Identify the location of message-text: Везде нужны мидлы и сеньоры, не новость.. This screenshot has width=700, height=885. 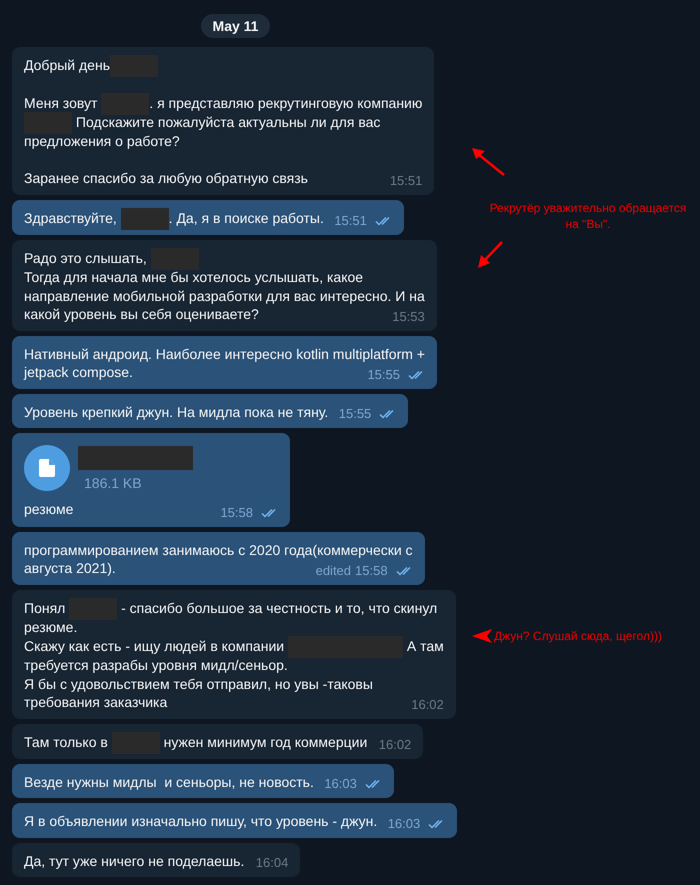
(169, 782).